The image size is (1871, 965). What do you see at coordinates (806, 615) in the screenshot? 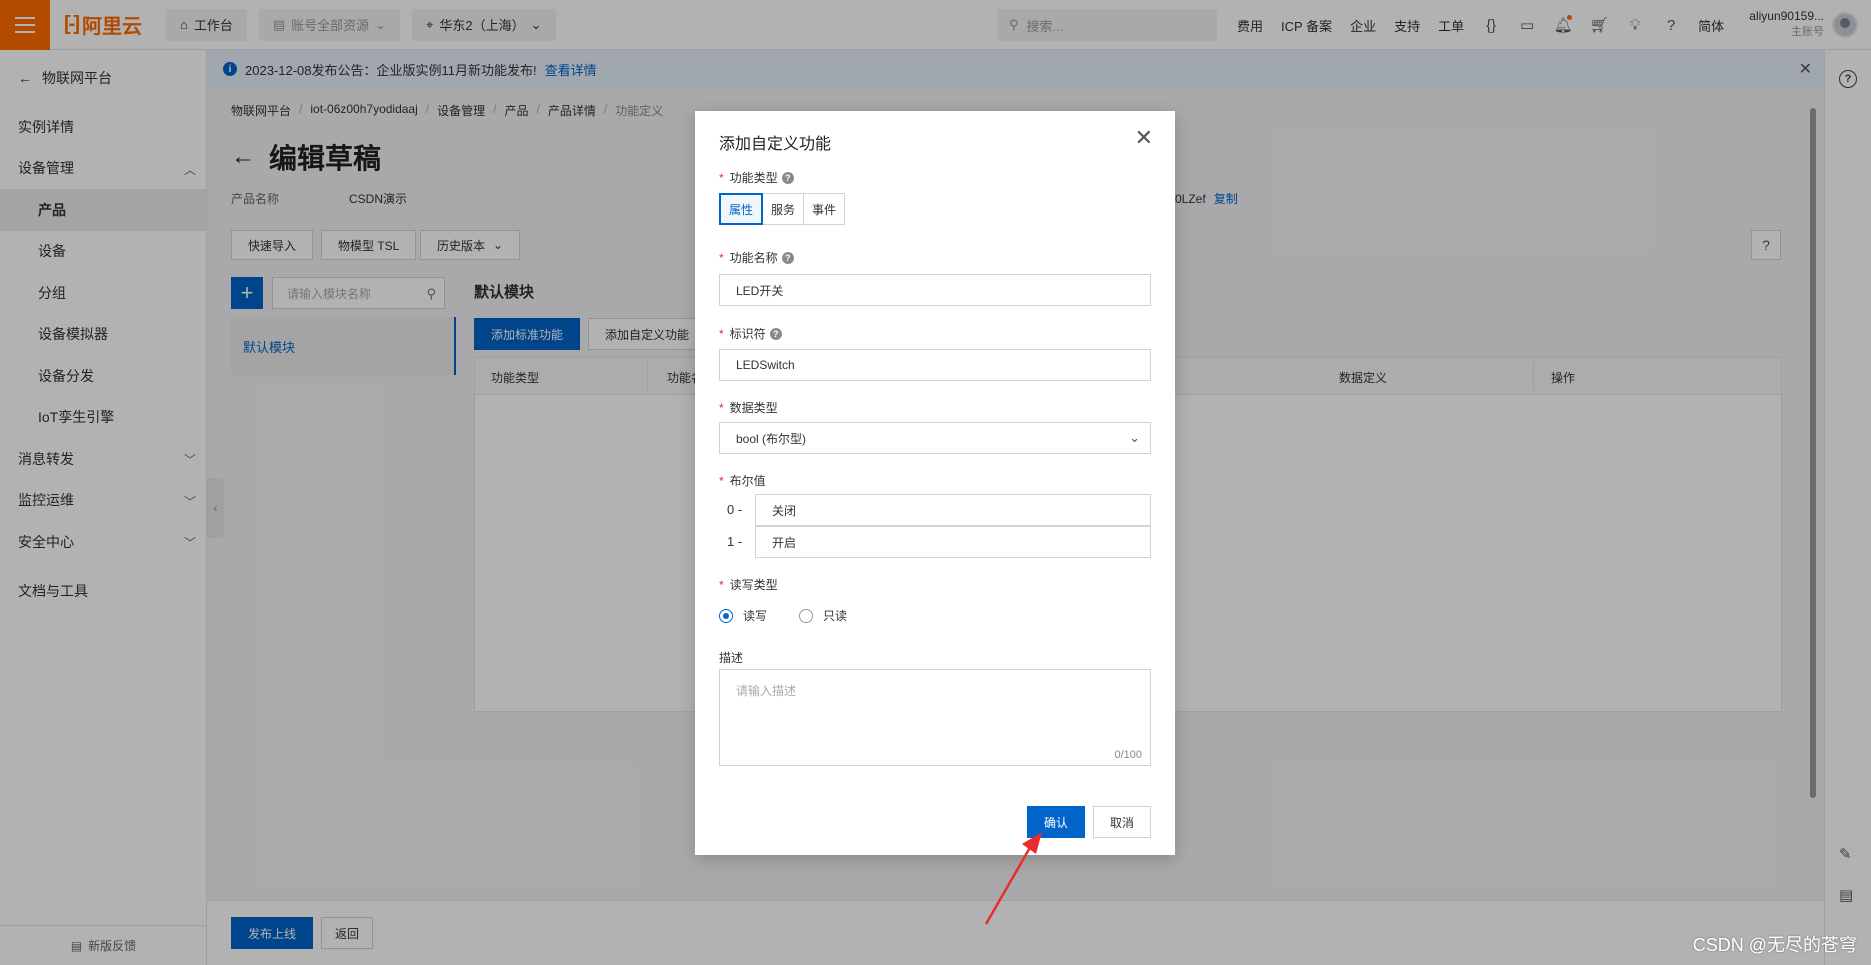
I see `radio-icon` at bounding box center [806, 615].